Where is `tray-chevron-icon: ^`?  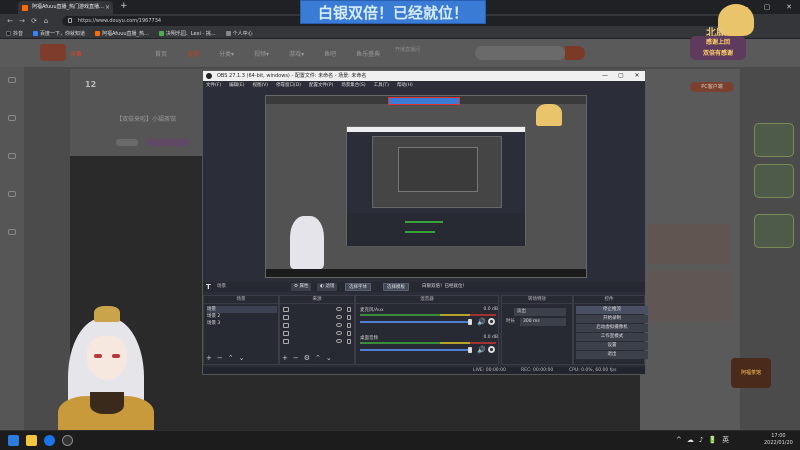 tray-chevron-icon: ^ is located at coordinates (679, 440).